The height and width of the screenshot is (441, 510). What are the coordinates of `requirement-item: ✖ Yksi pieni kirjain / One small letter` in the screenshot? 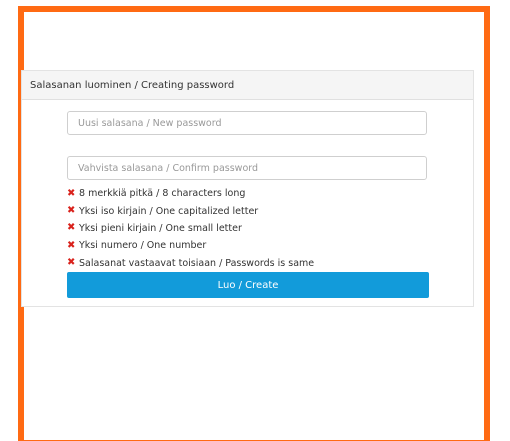 It's located at (190, 228).